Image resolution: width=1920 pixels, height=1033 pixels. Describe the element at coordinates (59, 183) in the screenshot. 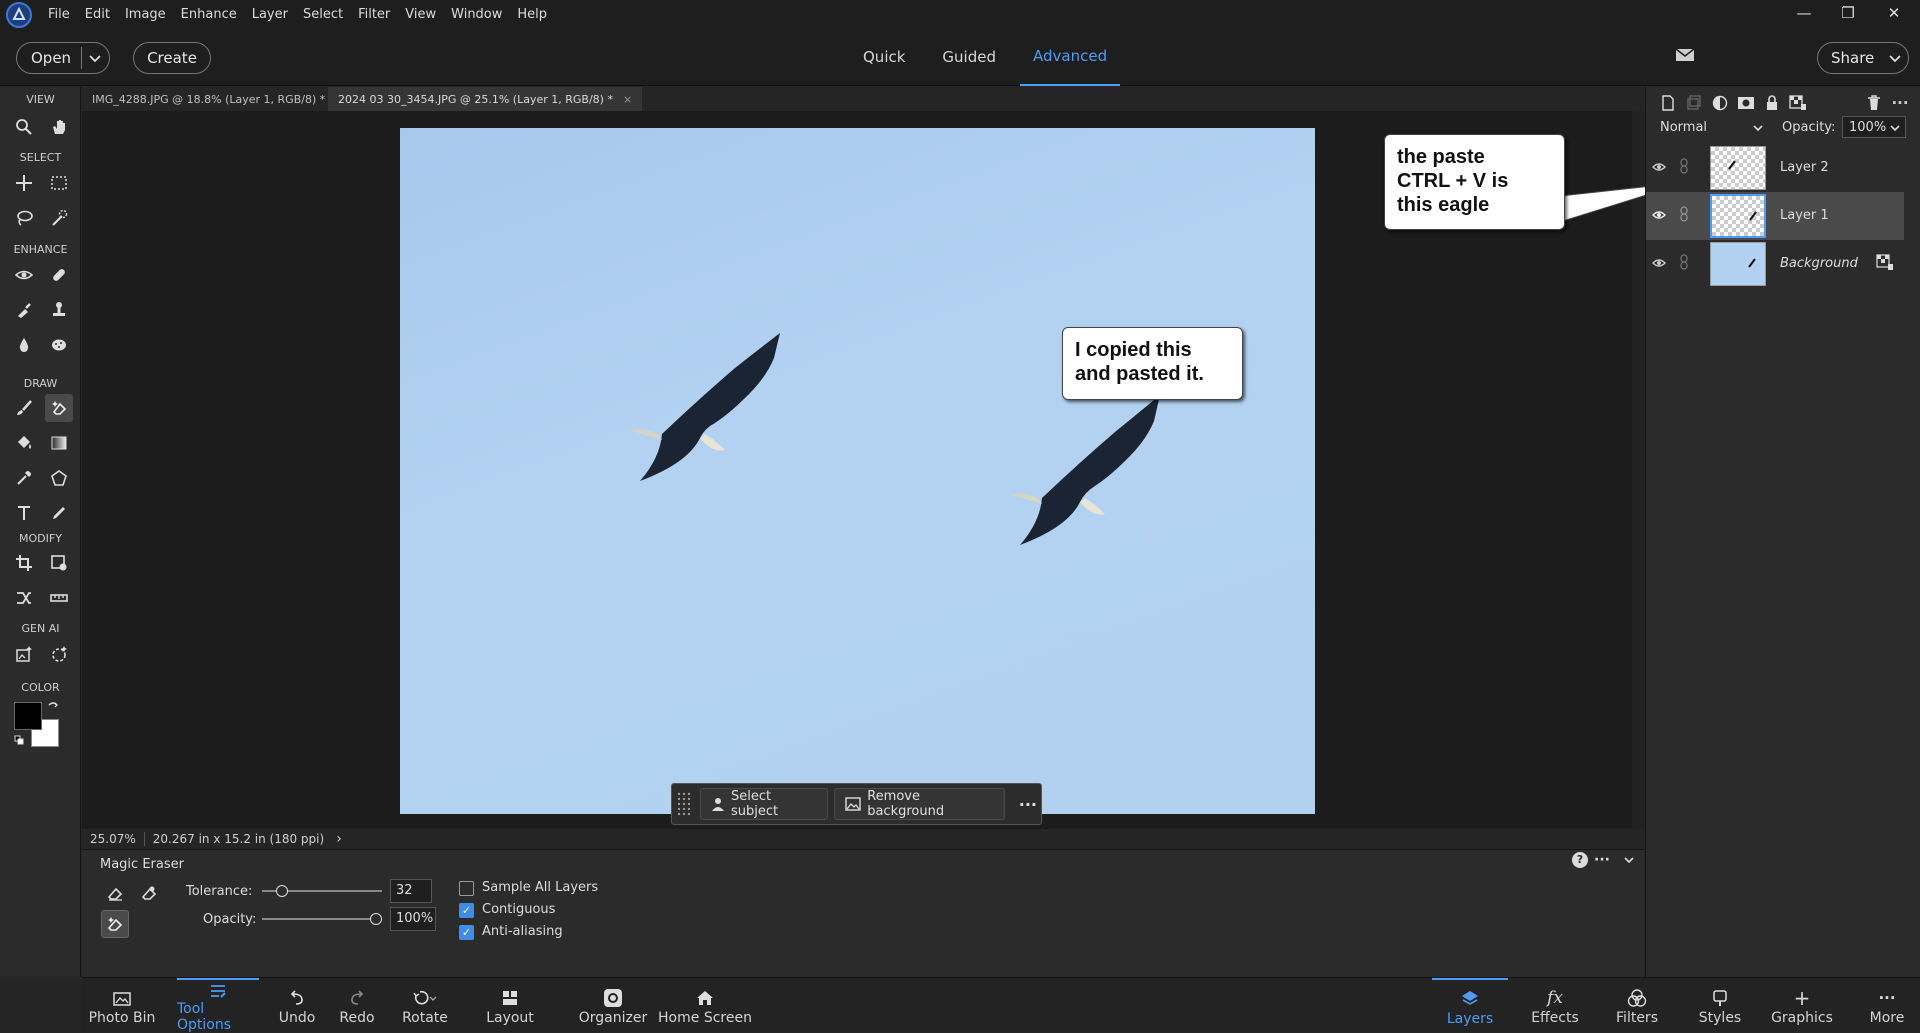

I see `marquee-tool-icon` at that location.